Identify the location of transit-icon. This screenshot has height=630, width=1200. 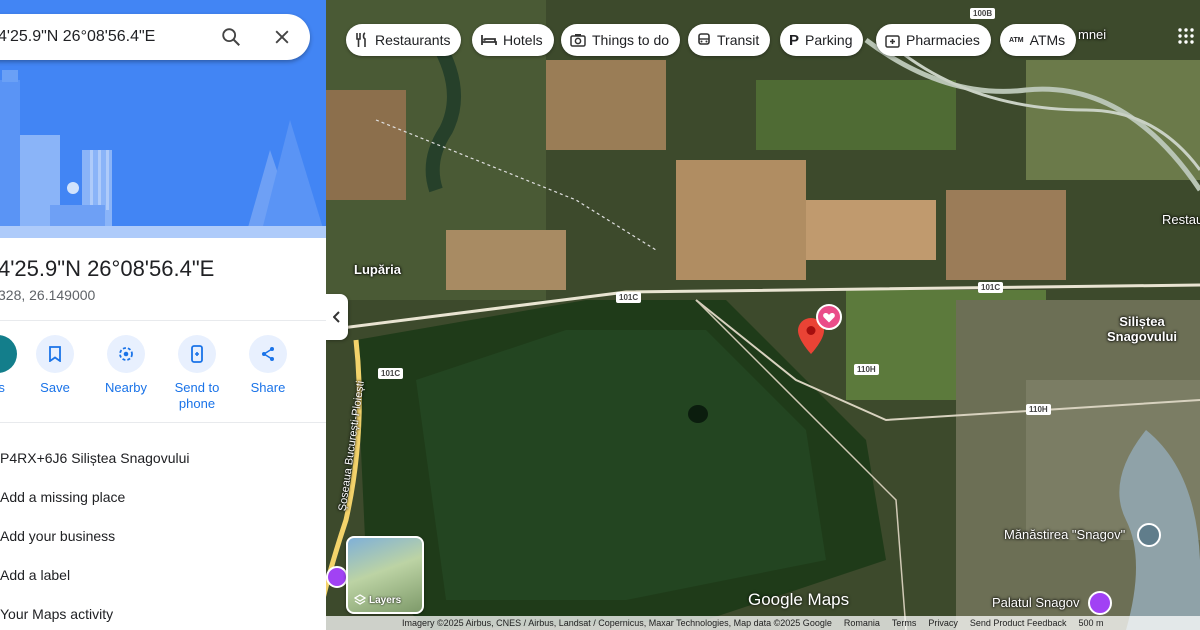
(704, 40).